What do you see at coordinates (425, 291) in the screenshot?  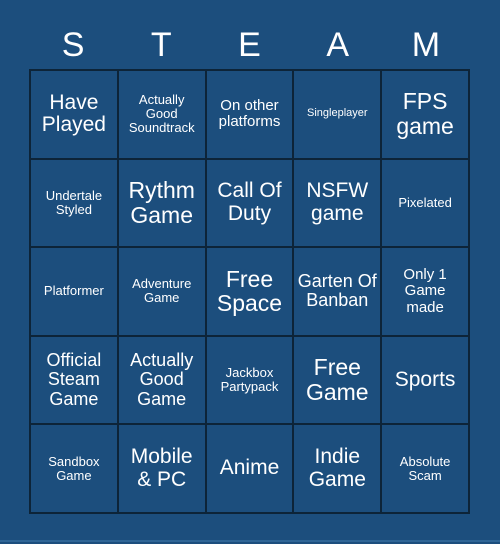 I see `bingo-cell-r3c5: Only 1 Game made` at bounding box center [425, 291].